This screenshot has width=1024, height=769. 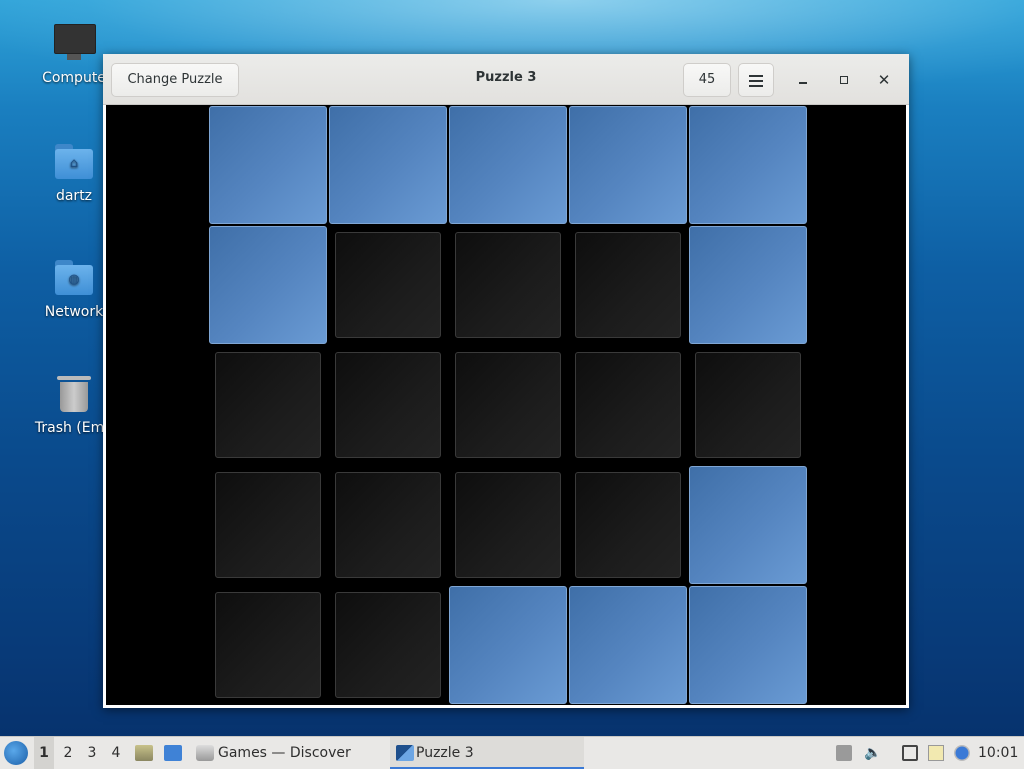 I want to click on maximize-button, so click(x=844, y=80).